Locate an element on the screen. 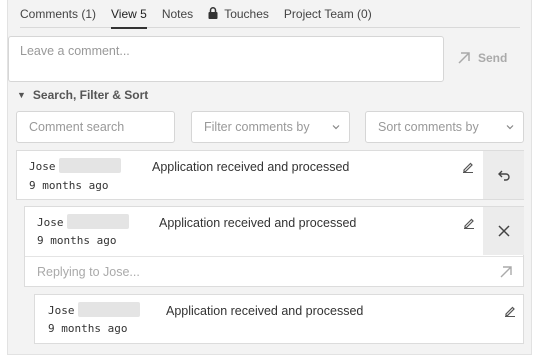  filter-comments-select: Filter comments by is located at coordinates (270, 127).